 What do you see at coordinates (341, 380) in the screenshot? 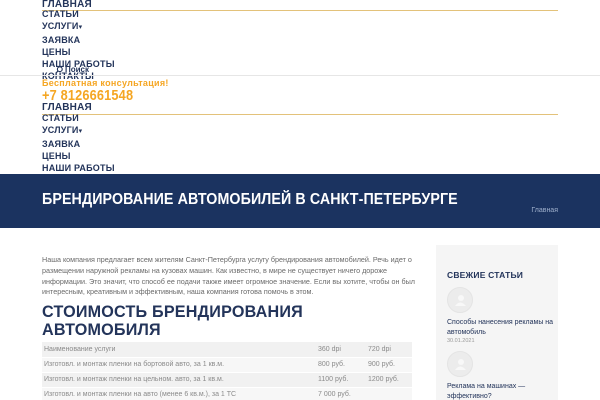
I see `table-cell: 1100 руб.` at bounding box center [341, 380].